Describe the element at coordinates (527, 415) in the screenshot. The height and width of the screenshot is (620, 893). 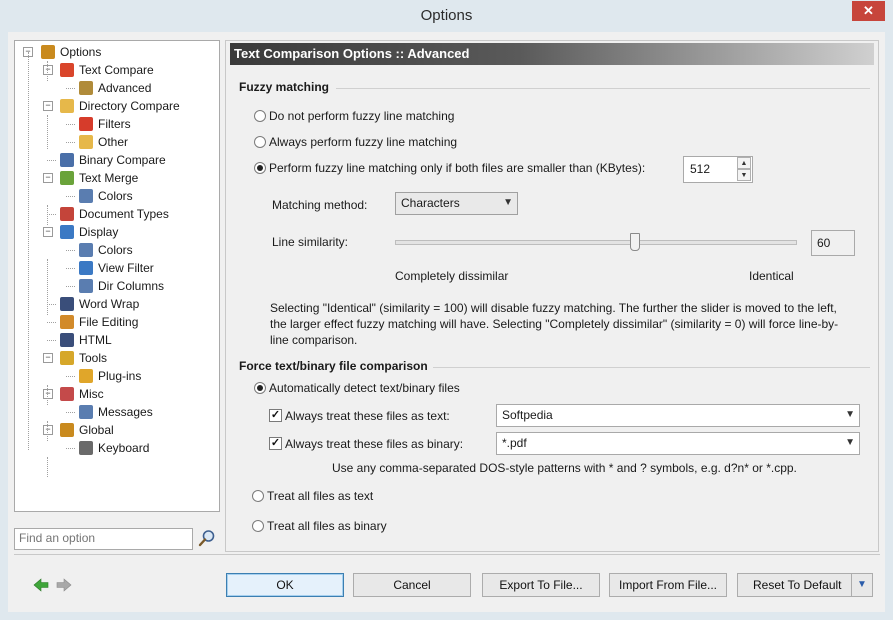
I see `text-patterns-value: Softpedia` at that location.